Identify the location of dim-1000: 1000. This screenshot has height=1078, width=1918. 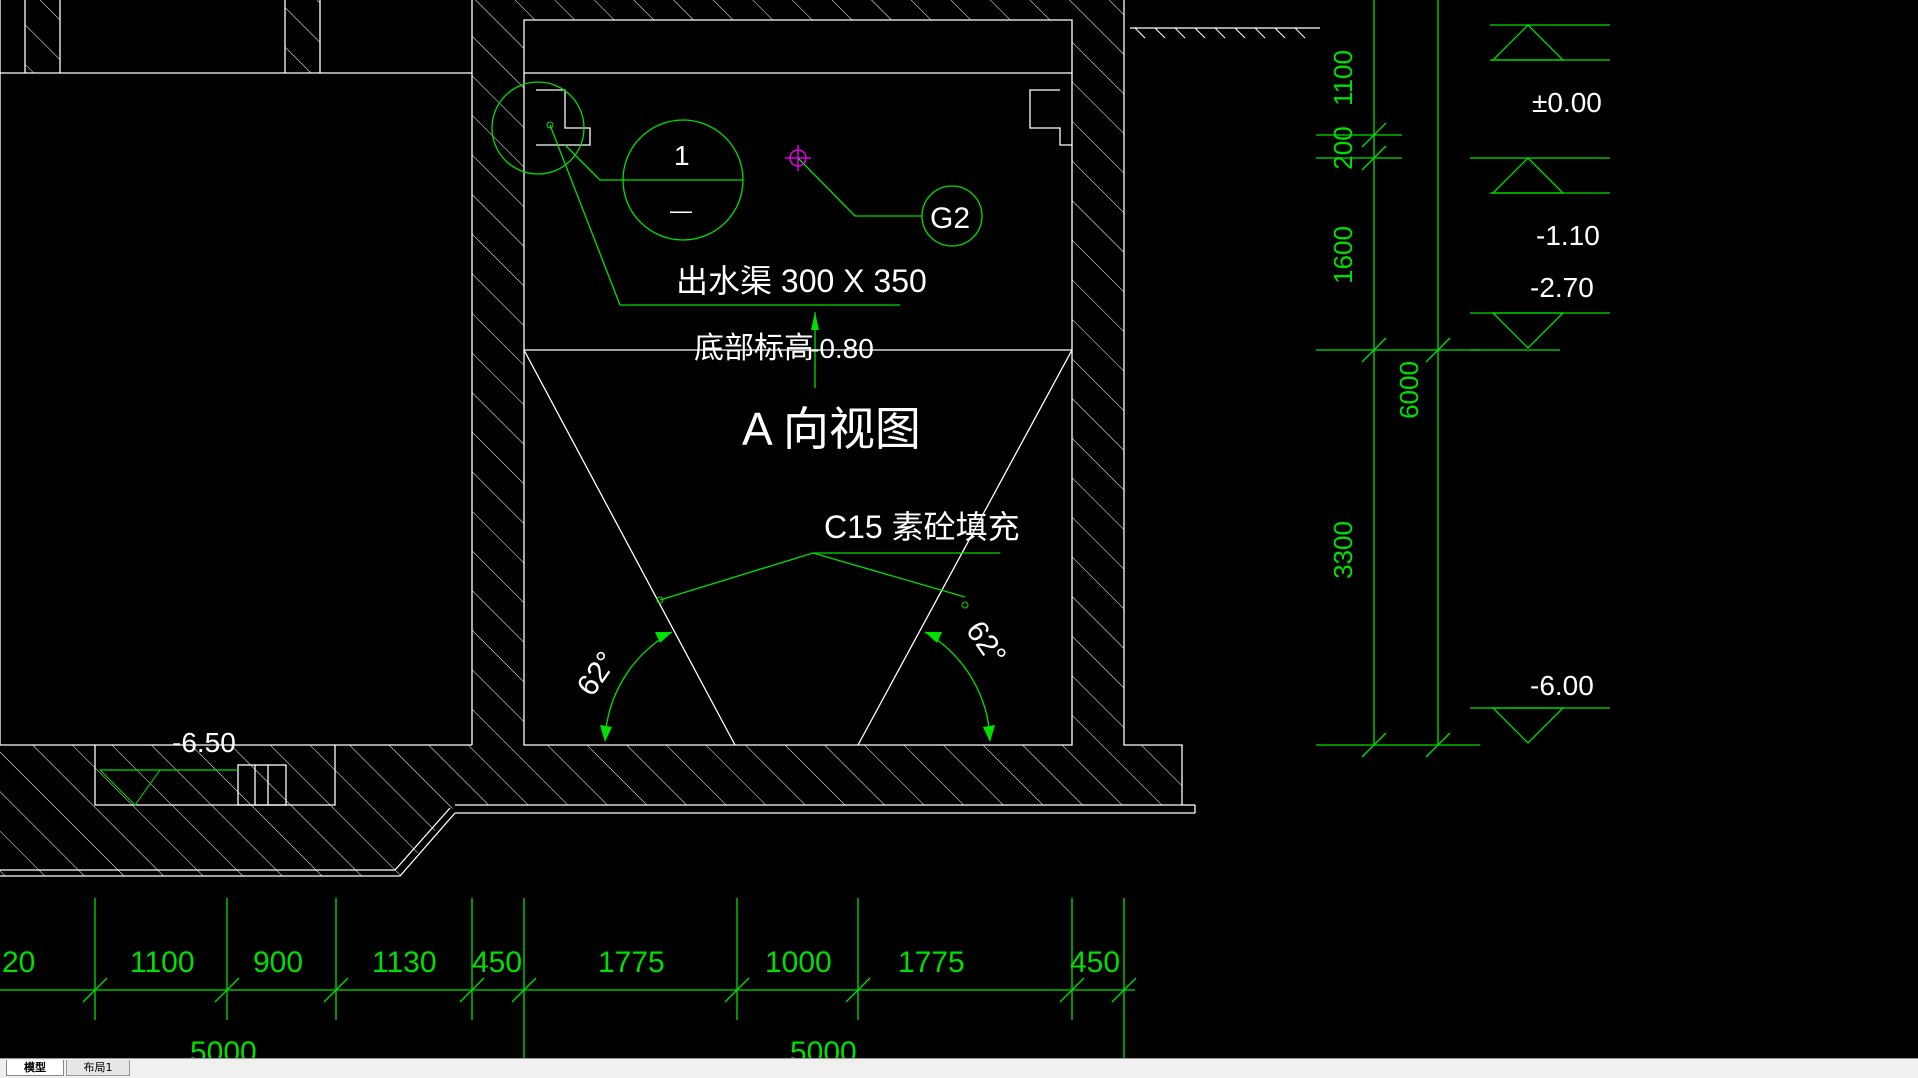
(798, 962).